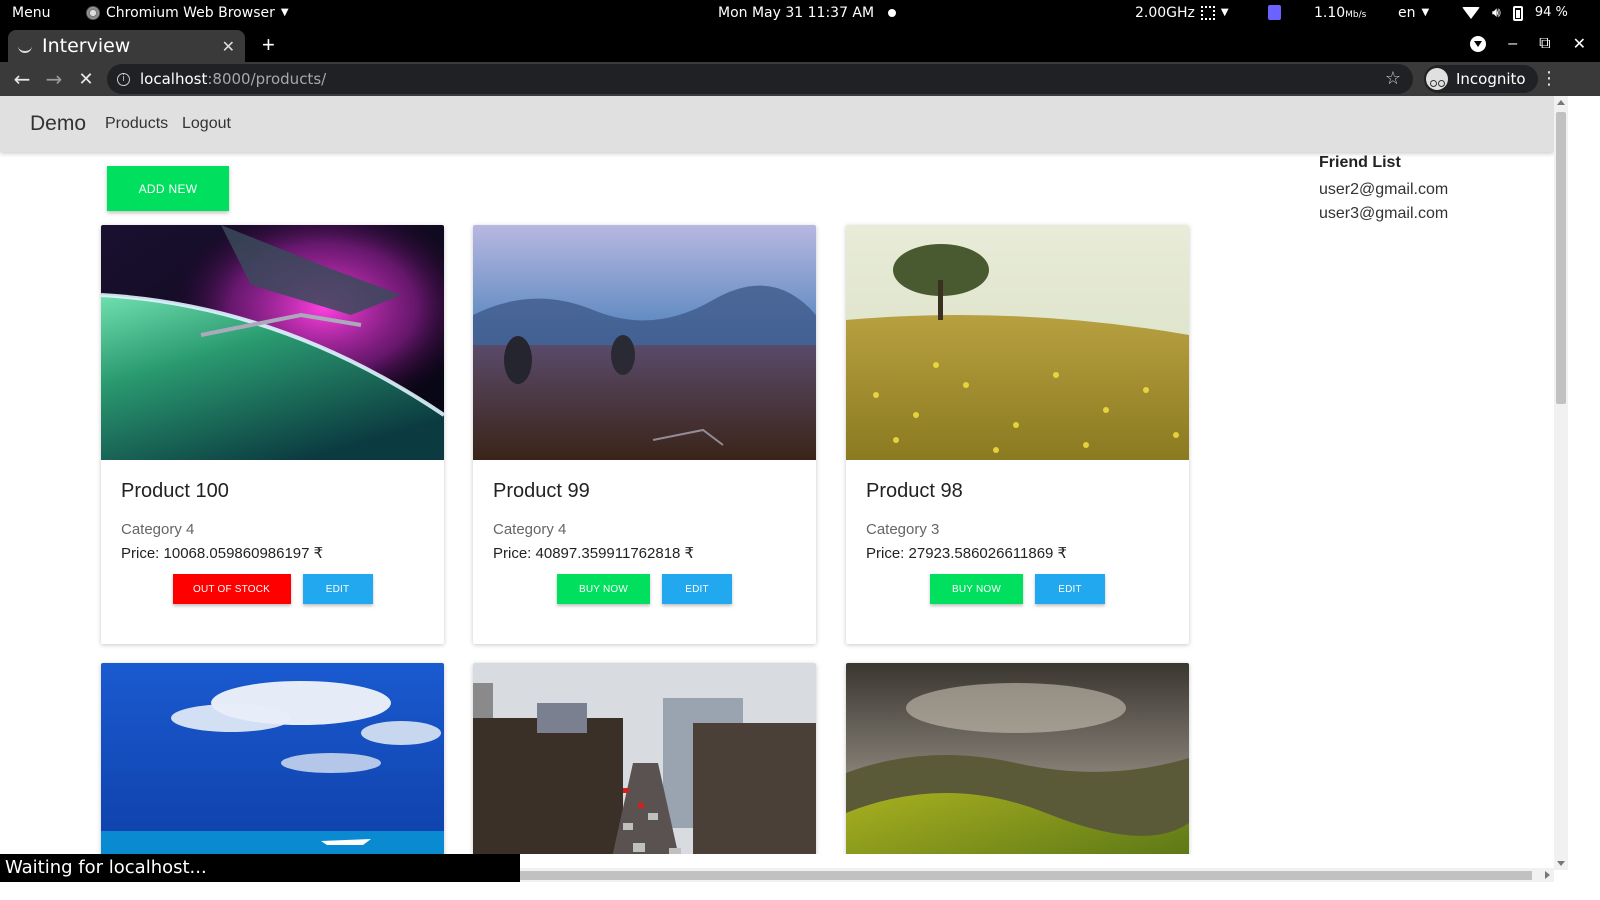 This screenshot has height=900, width=1600. I want to click on site-navbar: Demo Products Logout, so click(777, 124).